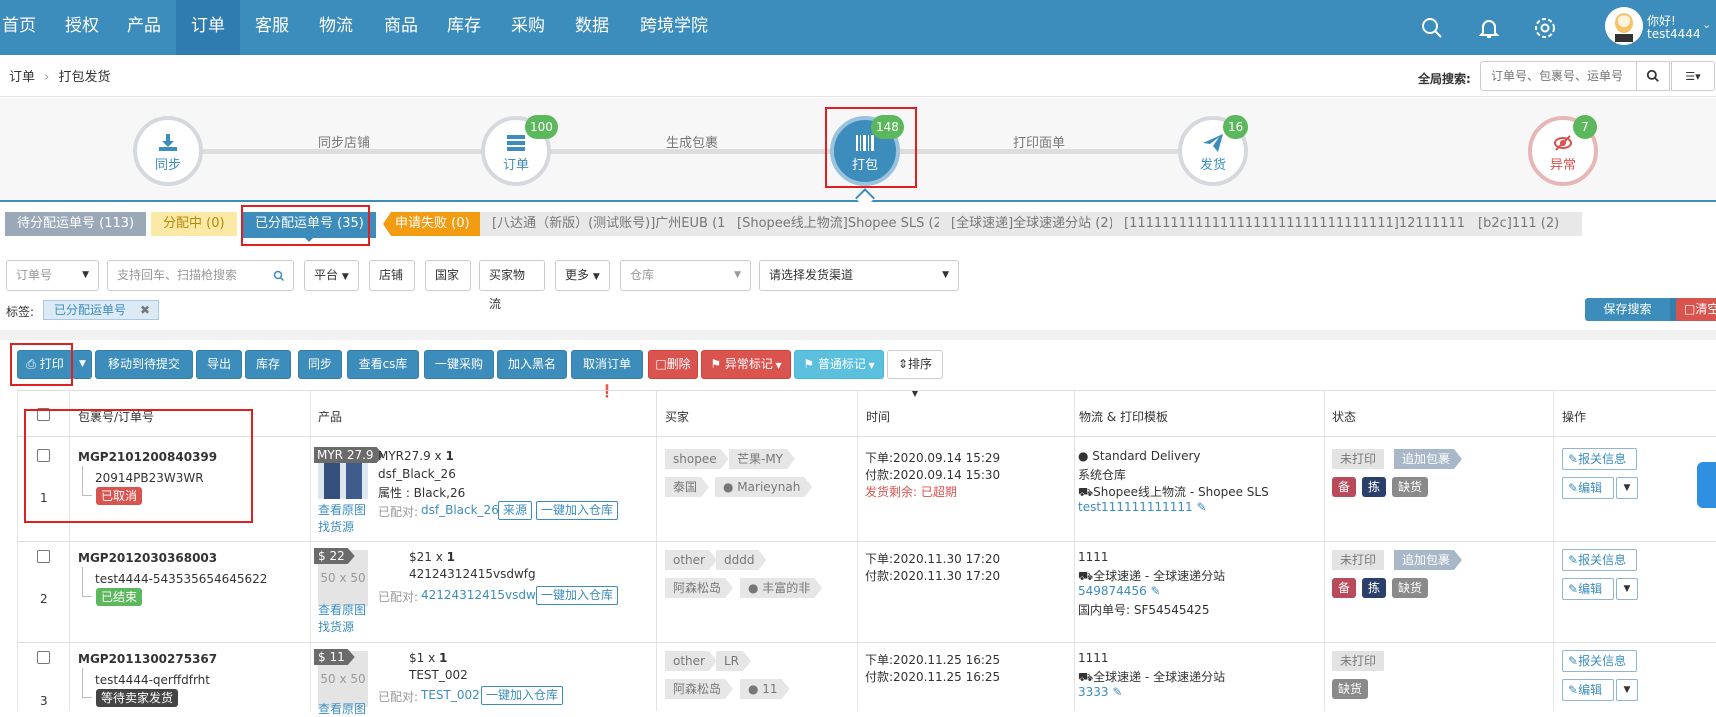 This screenshot has height=717, width=1716. Describe the element at coordinates (1558, 76) in the screenshot. I see `global-search-input` at that location.